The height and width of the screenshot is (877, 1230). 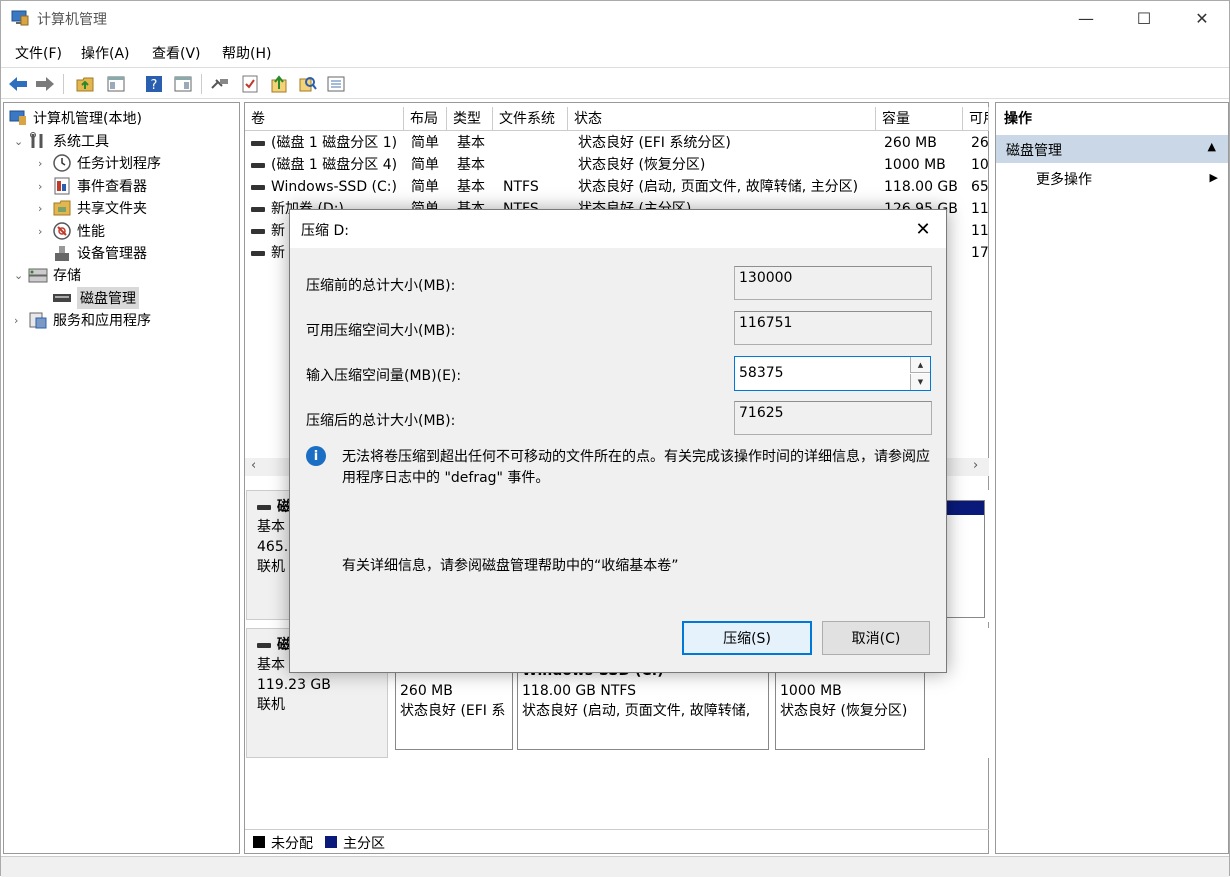 I want to click on forward-button, so click(x=45, y=84).